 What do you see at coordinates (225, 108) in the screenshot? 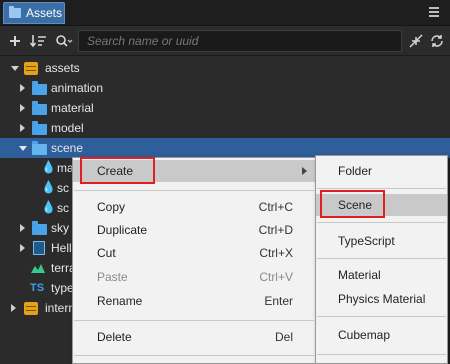
I see `tree-item-material: material` at bounding box center [225, 108].